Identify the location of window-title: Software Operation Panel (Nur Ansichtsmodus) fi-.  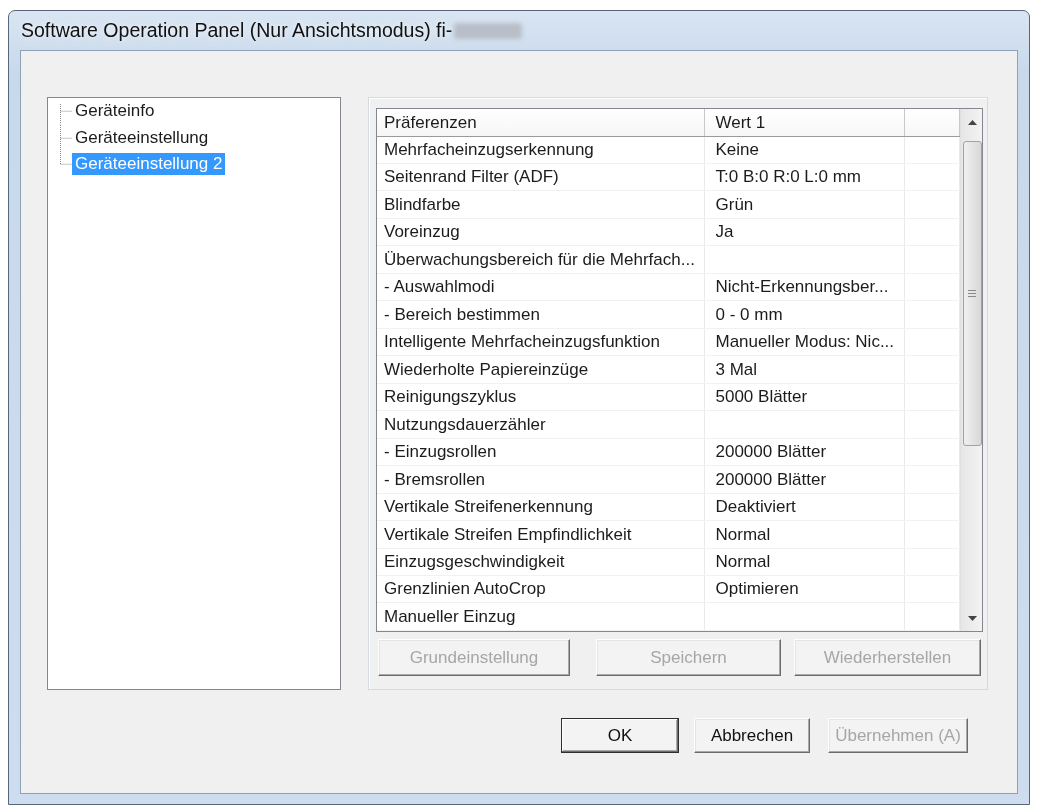
(237, 30).